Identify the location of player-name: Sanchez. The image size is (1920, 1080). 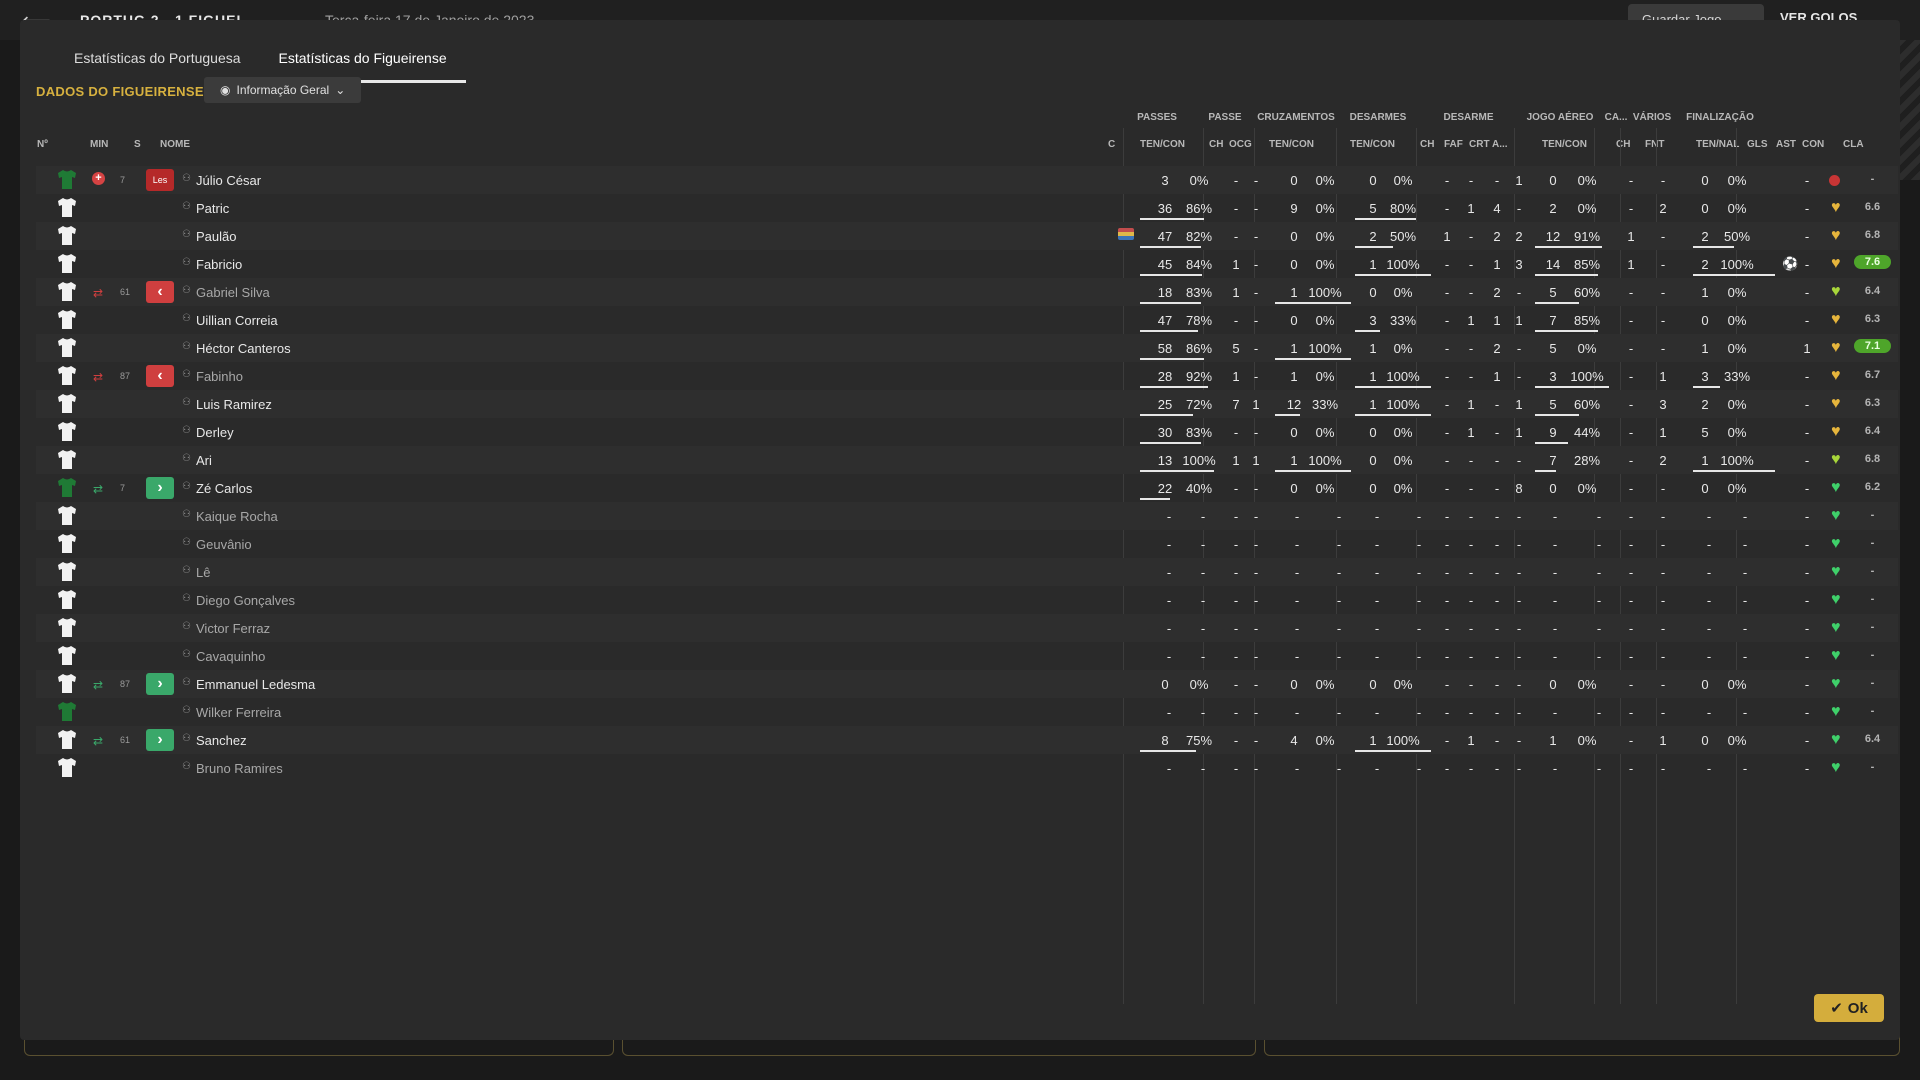
(221, 740).